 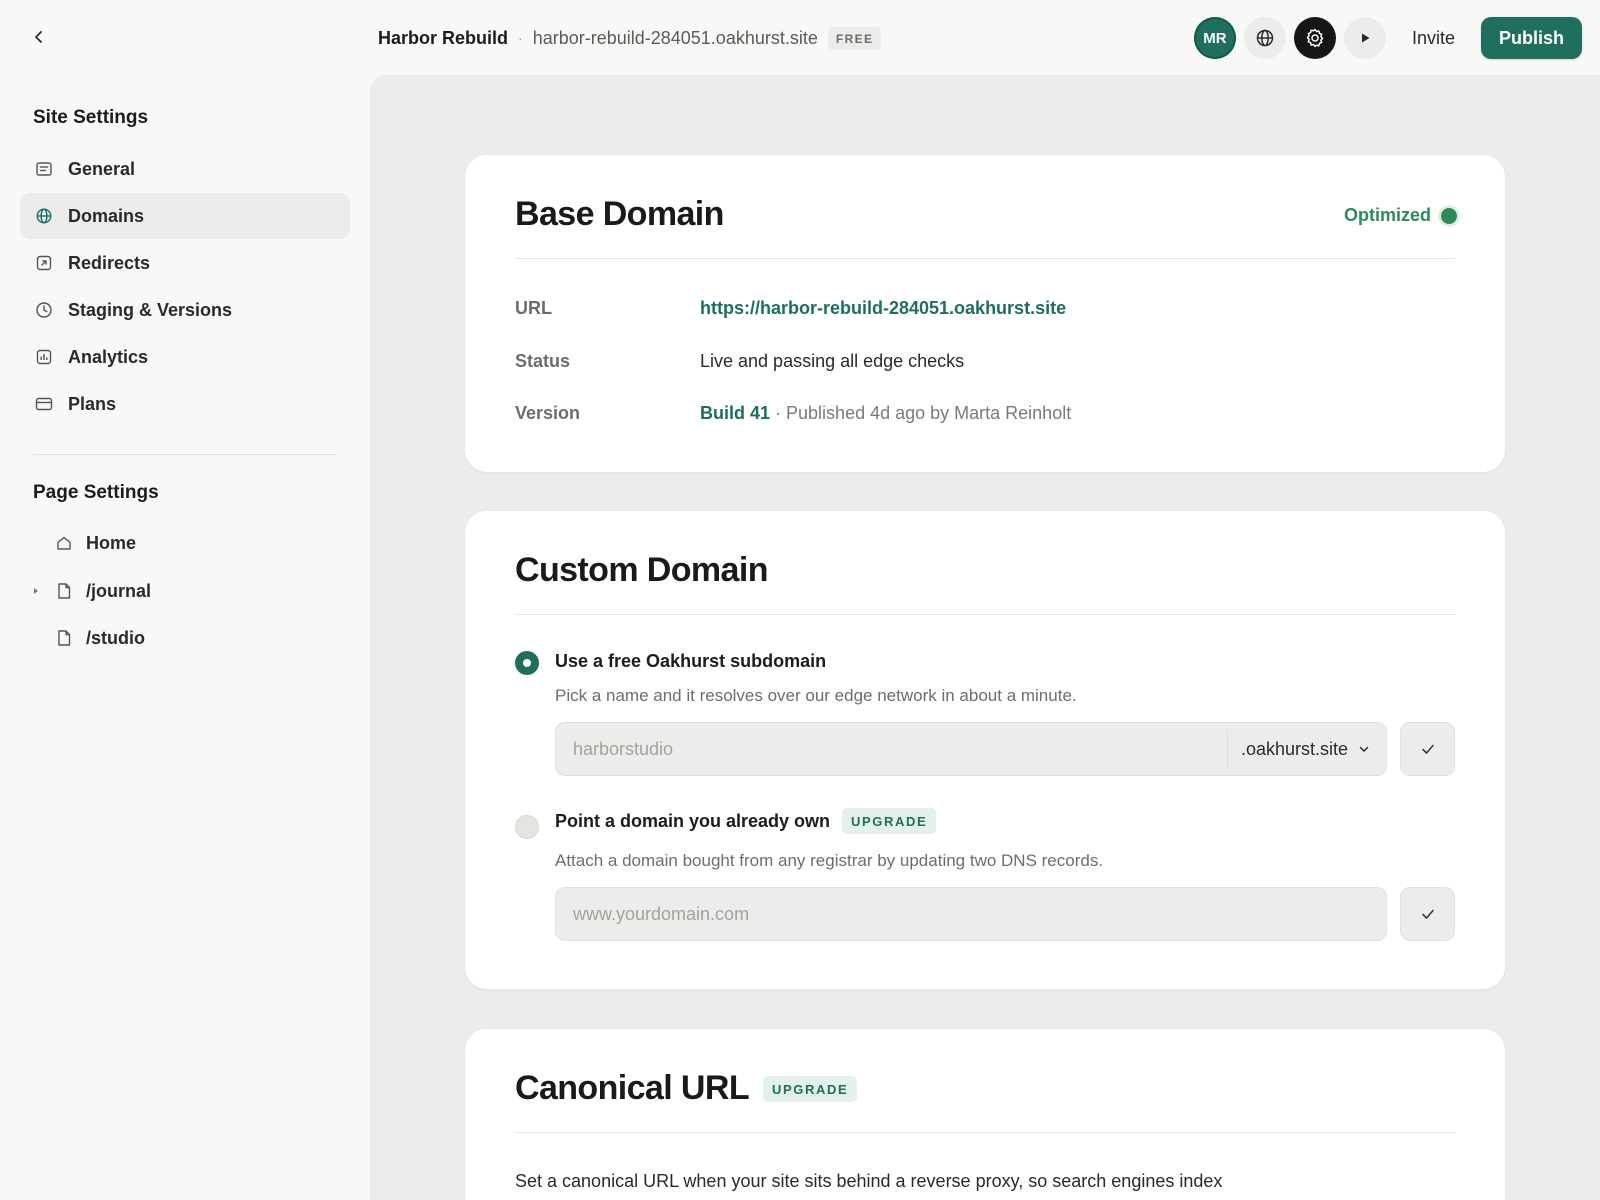 I want to click on invite-button: Invite, so click(x=1433, y=38).